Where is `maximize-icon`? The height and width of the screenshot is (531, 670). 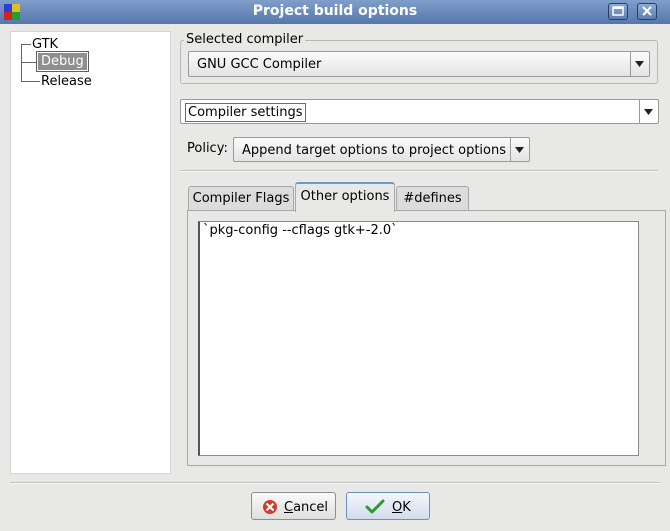
maximize-icon is located at coordinates (618, 11).